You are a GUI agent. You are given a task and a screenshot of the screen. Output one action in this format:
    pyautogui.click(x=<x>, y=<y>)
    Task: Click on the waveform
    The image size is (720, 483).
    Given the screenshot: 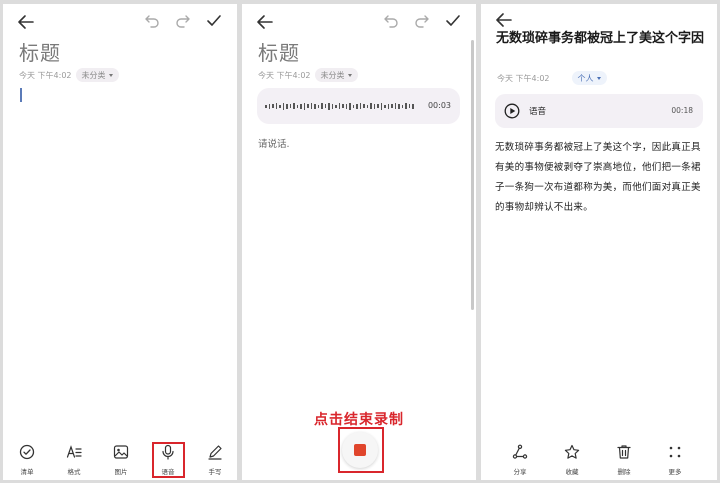 What is the action you would take?
    pyautogui.click(x=345, y=106)
    